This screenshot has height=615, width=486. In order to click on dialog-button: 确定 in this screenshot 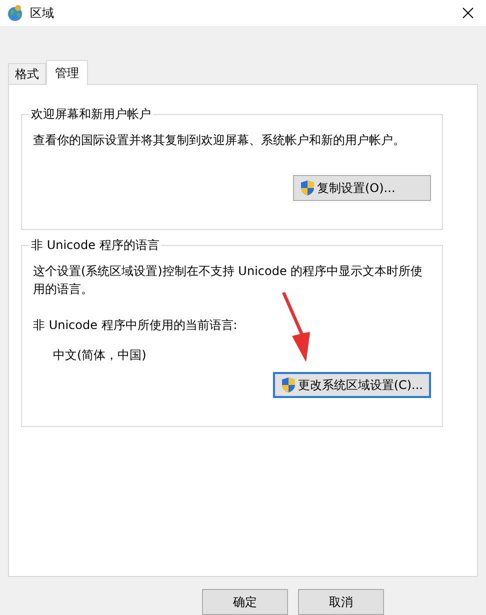, I will do `click(245, 602)`.